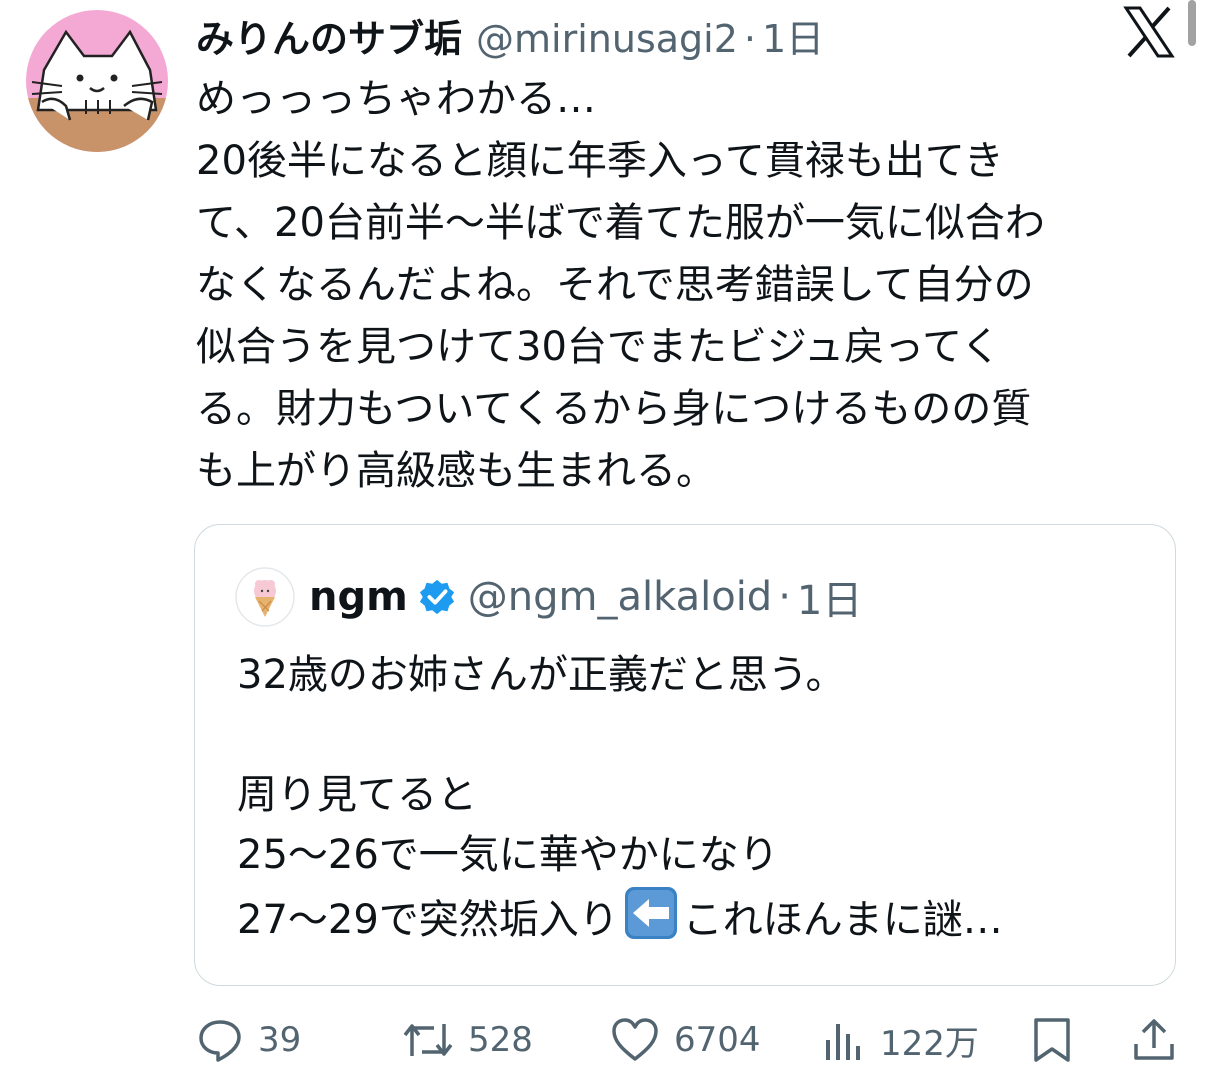 The image size is (1206, 1079). What do you see at coordinates (614, 409) in the screenshot?
I see `tweet-text-line: る。財力もついてくるから身につけるものの質` at bounding box center [614, 409].